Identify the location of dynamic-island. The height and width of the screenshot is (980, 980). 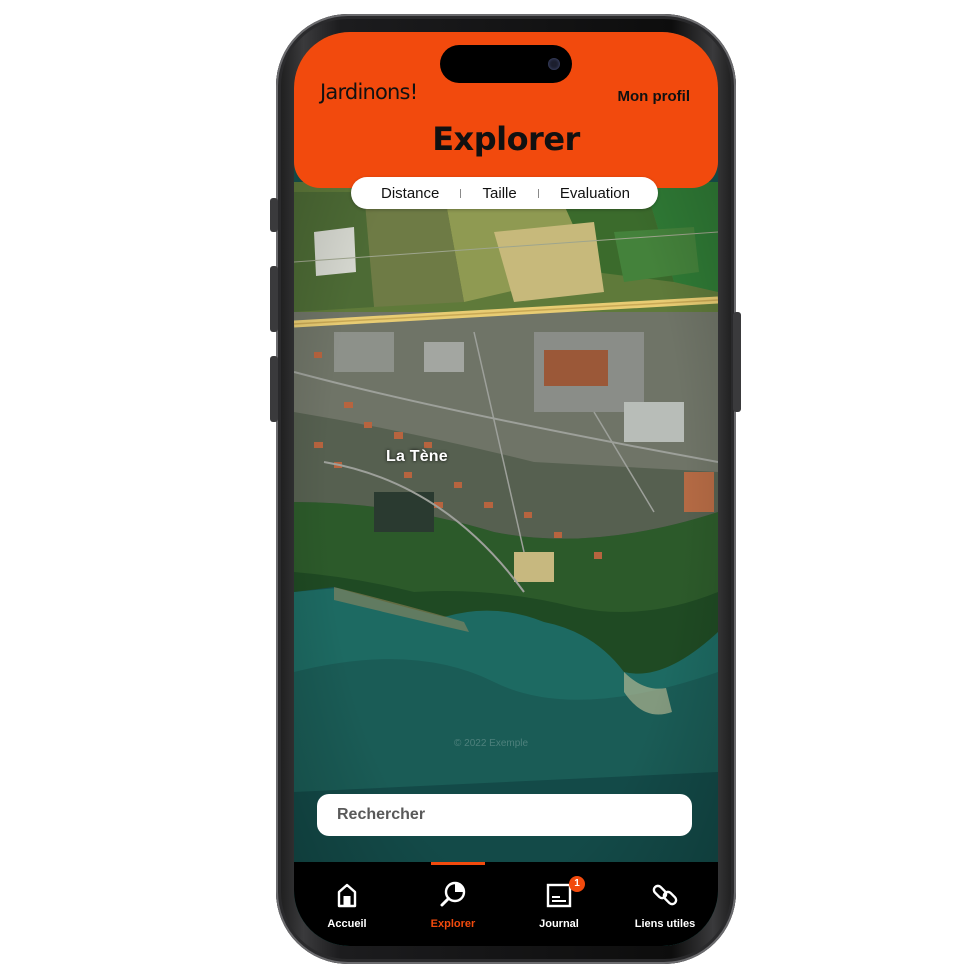
(506, 64).